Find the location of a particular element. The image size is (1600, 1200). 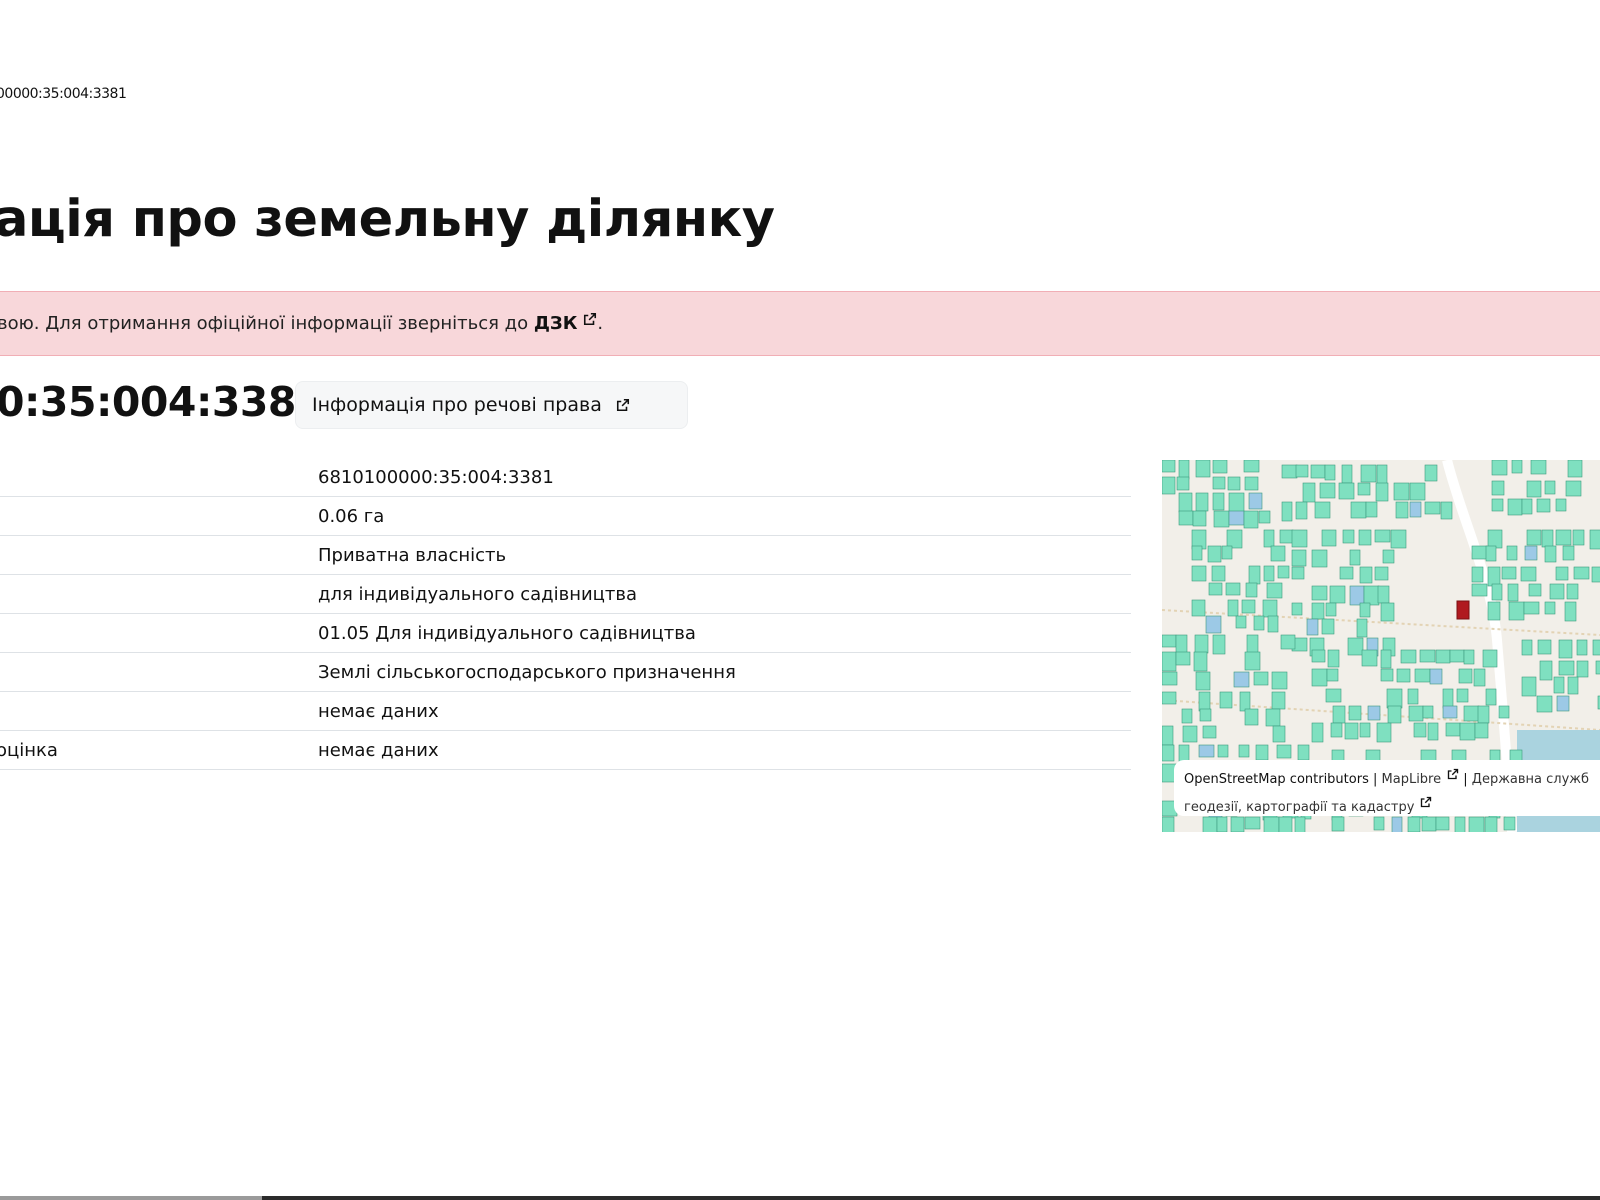

table-row: оцінка немає даних is located at coordinates (565, 750).